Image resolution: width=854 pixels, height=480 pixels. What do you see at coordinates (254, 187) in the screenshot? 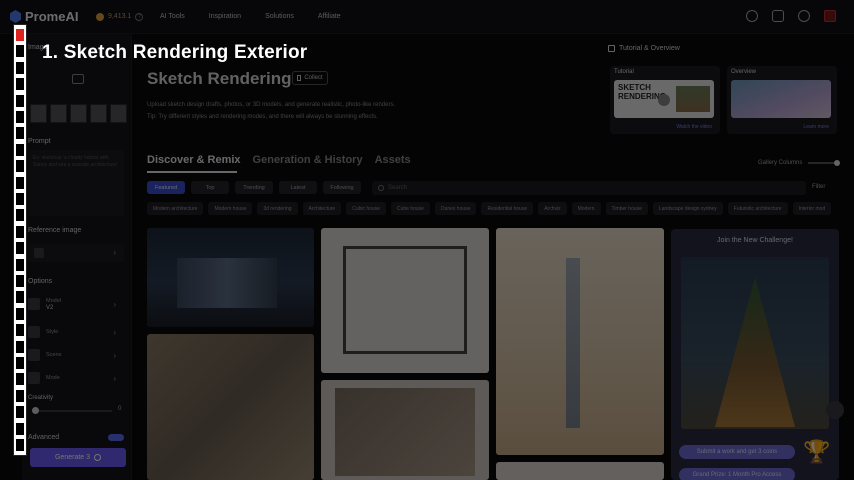
I see `filter-trending: Trending` at bounding box center [254, 187].